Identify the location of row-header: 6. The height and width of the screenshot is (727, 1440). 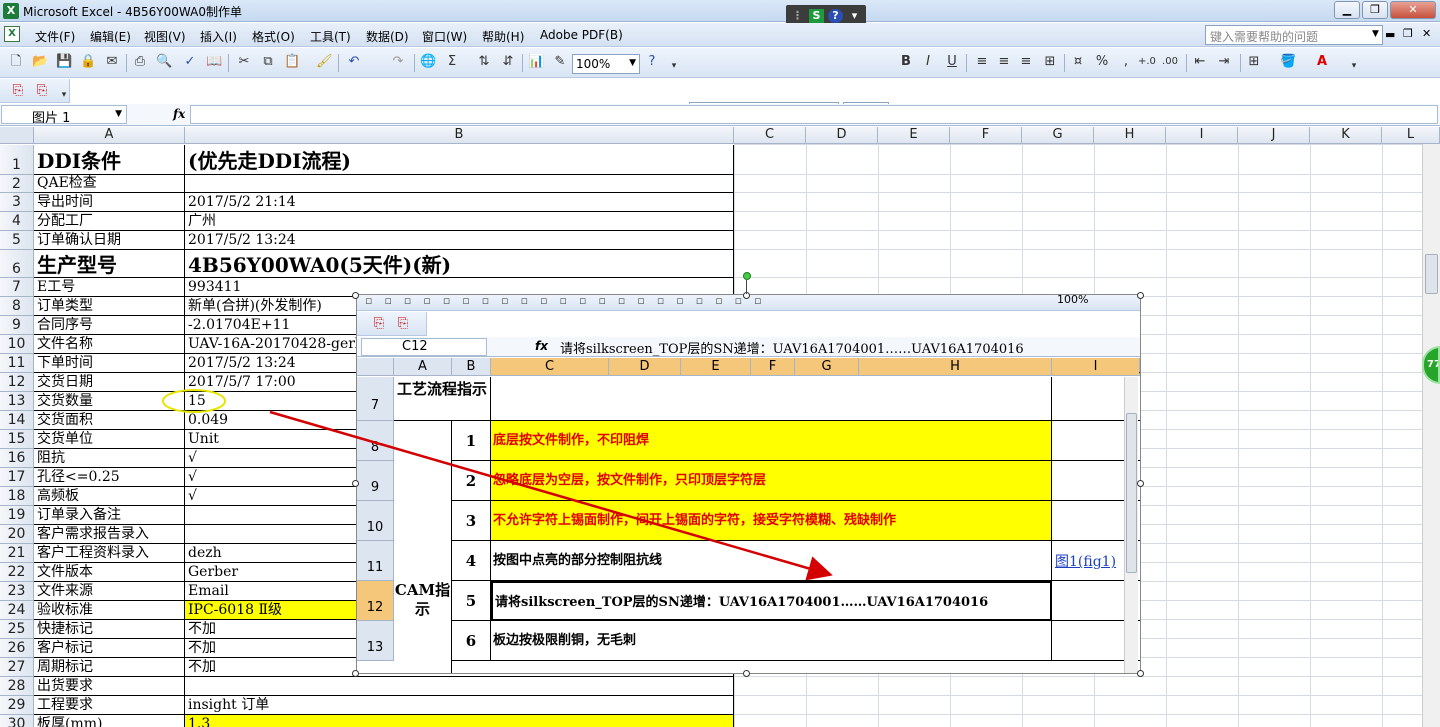
(17, 264).